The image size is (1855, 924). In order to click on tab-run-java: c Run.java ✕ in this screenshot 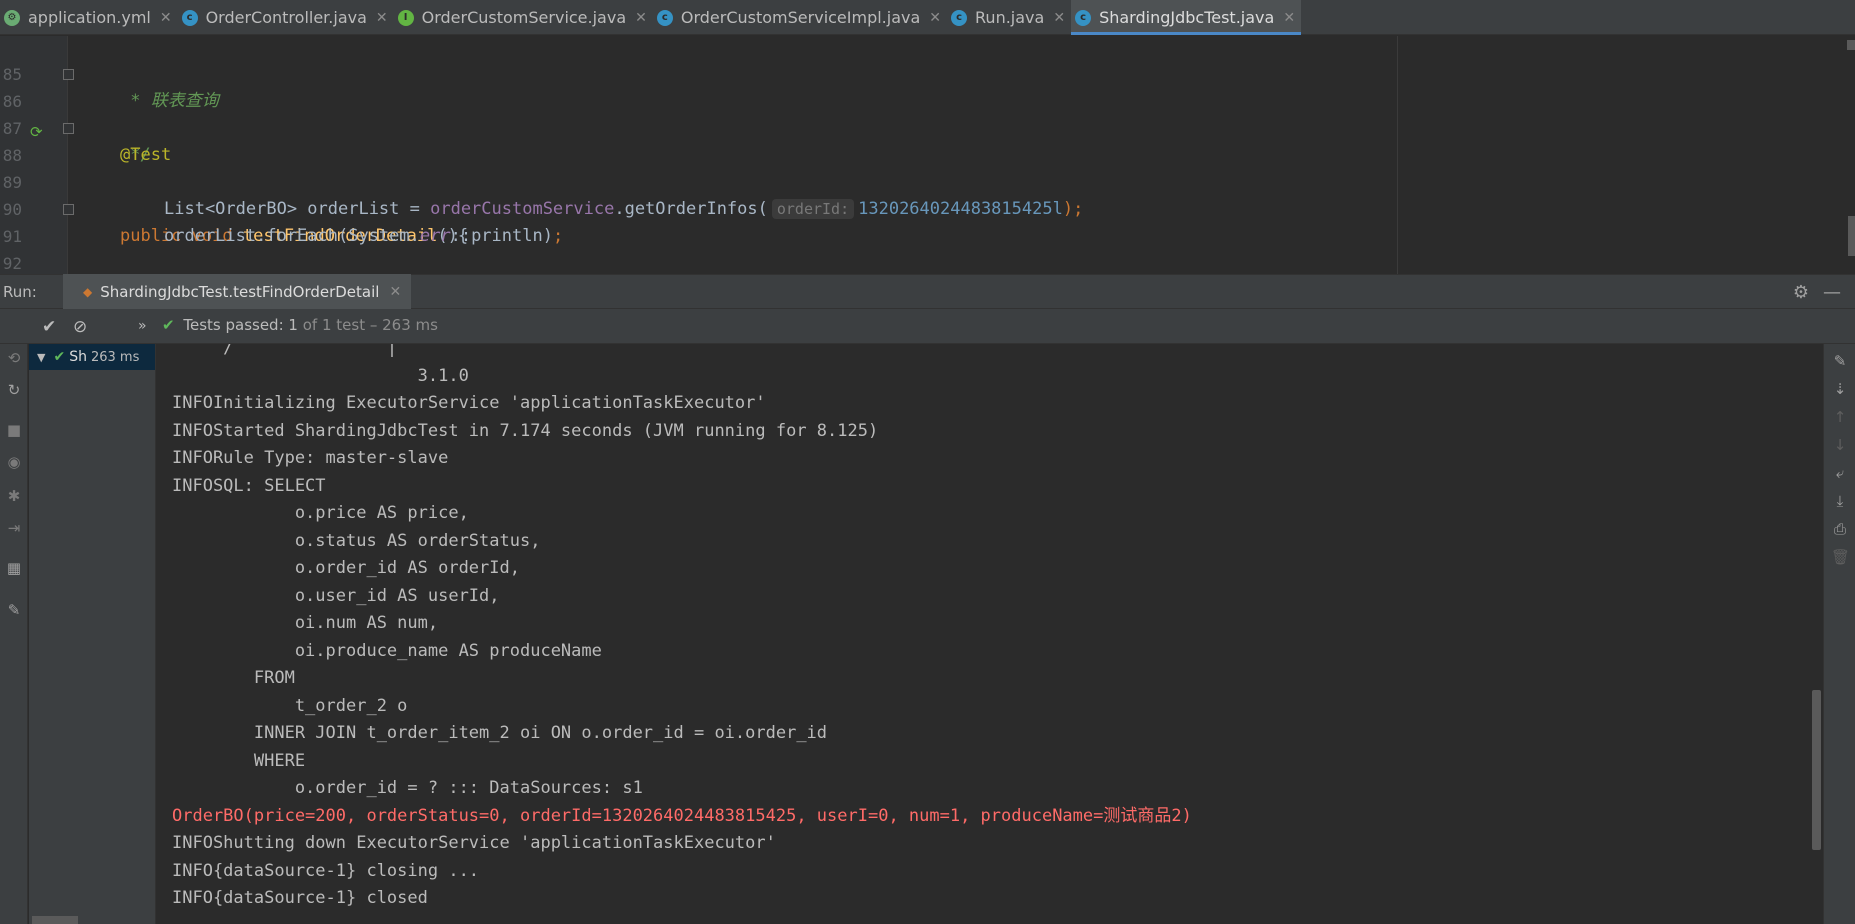, I will do `click(1009, 17)`.